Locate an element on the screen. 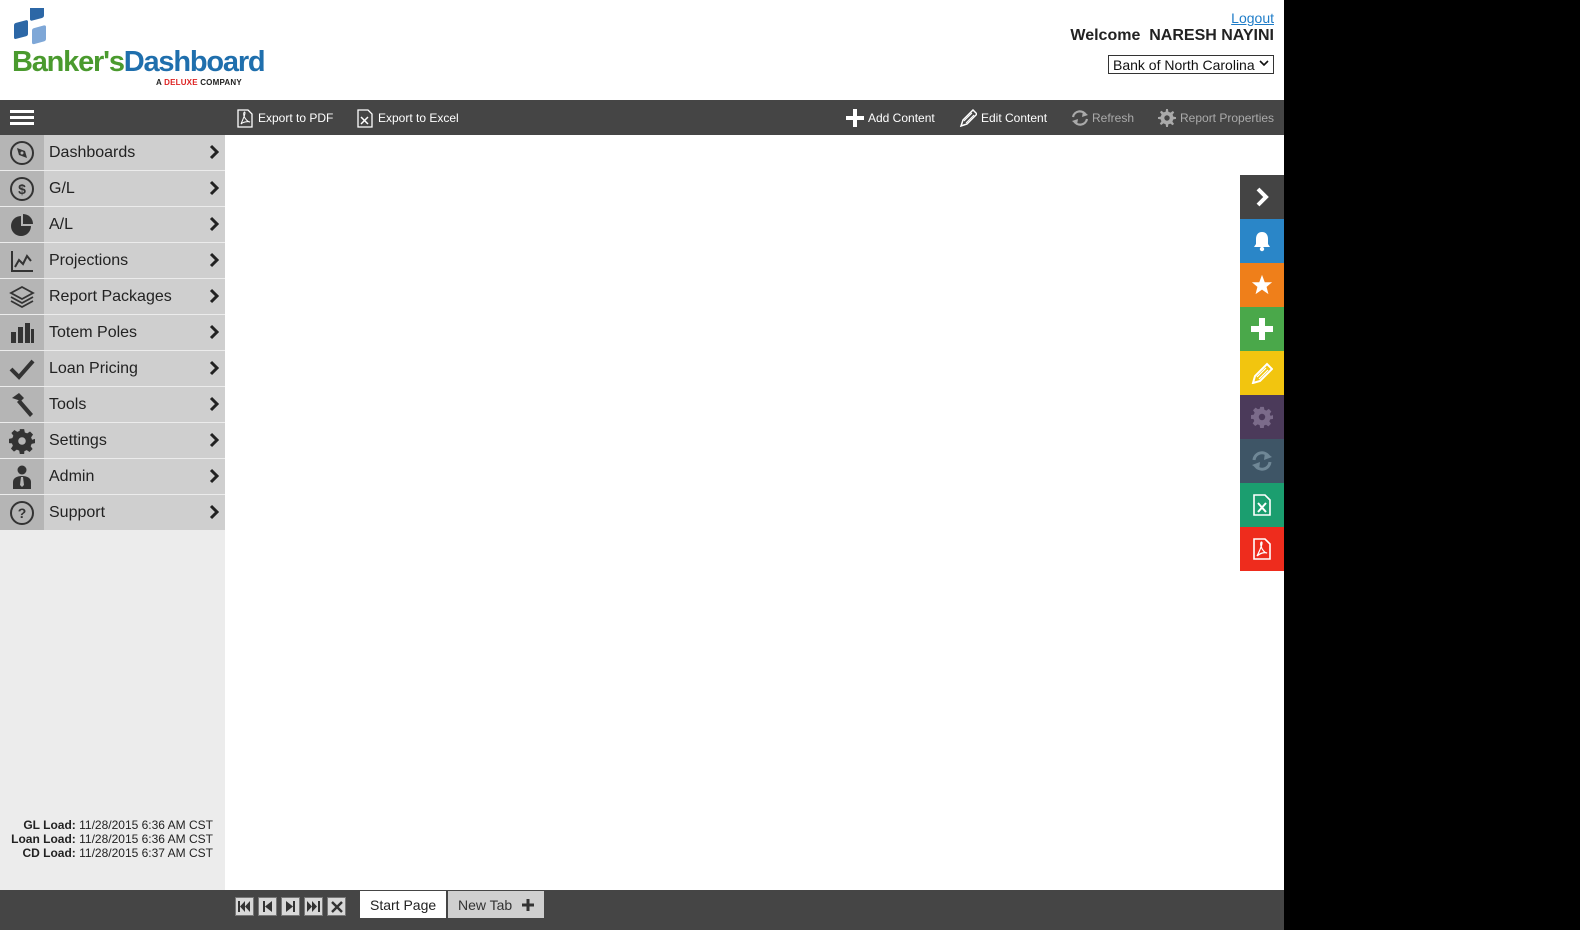 The width and height of the screenshot is (1580, 930). rail-button-star is located at coordinates (1262, 285).